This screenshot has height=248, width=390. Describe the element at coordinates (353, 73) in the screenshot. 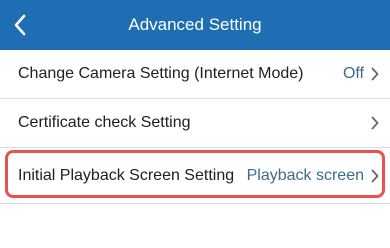

I see `setting-value: Off` at that location.